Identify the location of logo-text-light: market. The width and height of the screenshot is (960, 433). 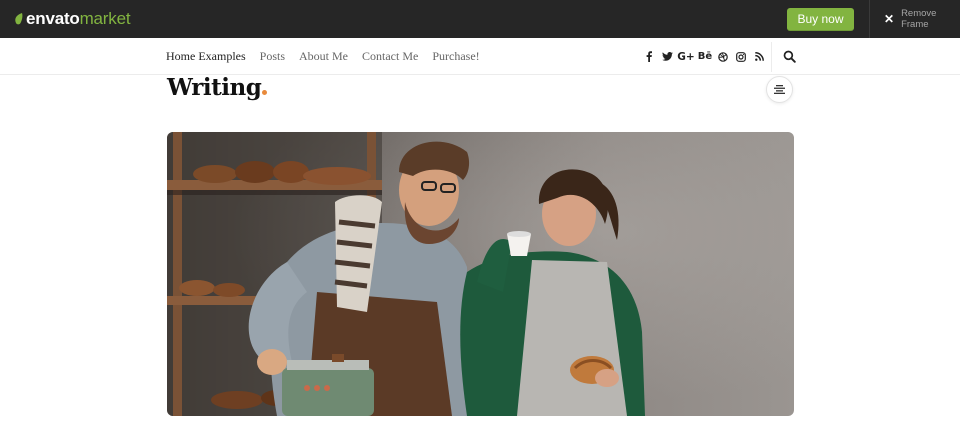
(105, 18).